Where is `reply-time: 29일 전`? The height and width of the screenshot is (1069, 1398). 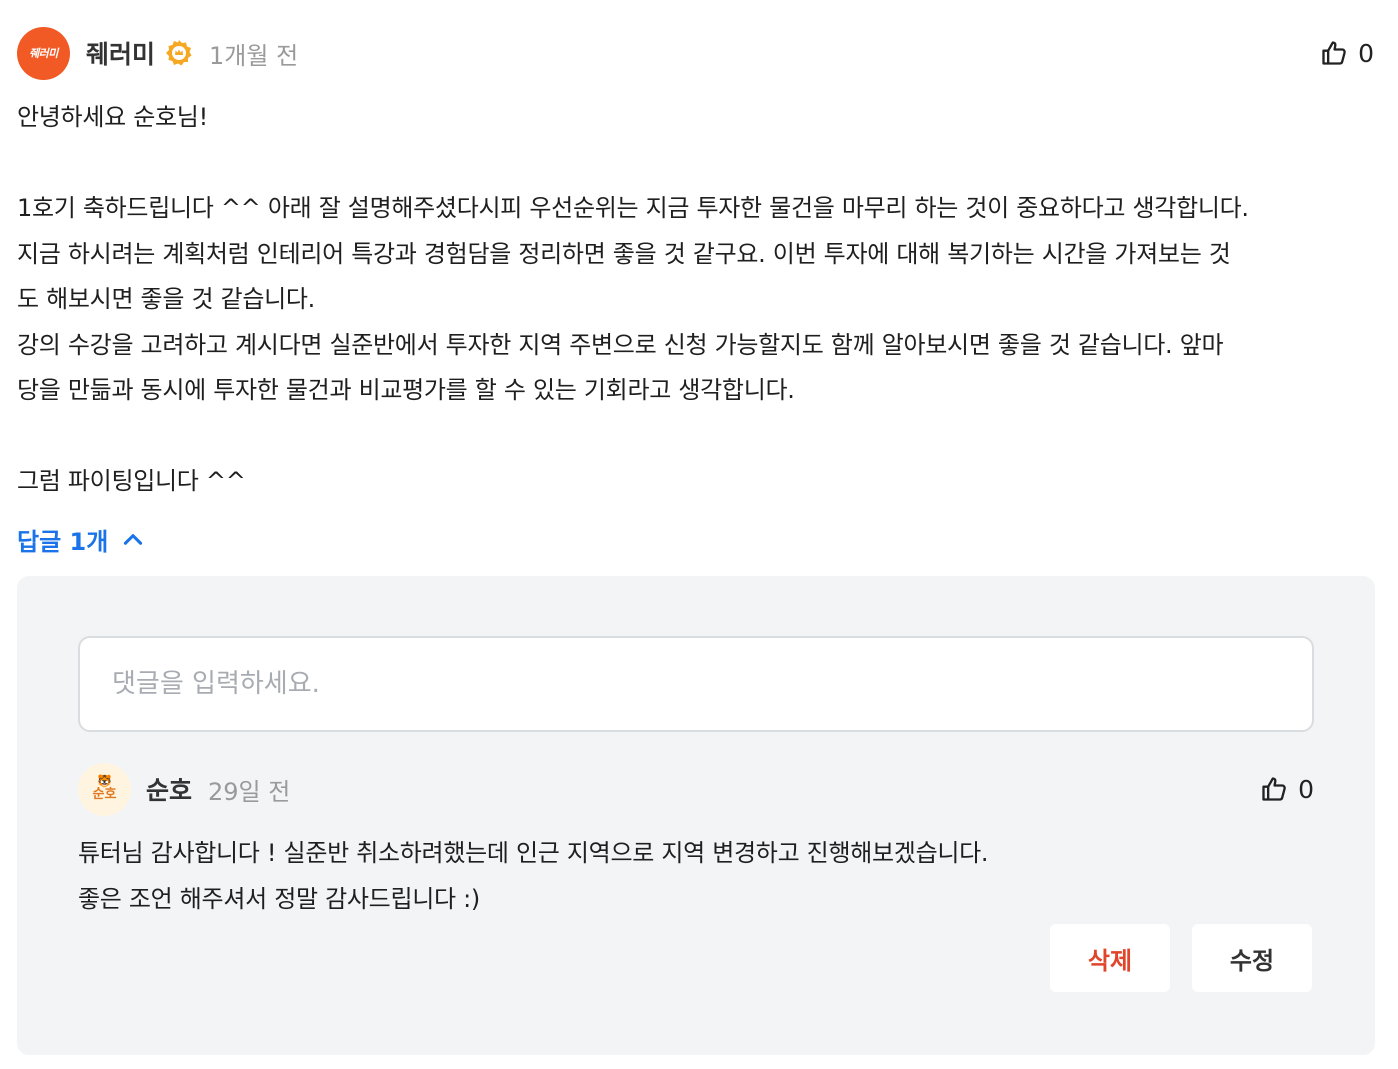
reply-time: 29일 전 is located at coordinates (249, 791).